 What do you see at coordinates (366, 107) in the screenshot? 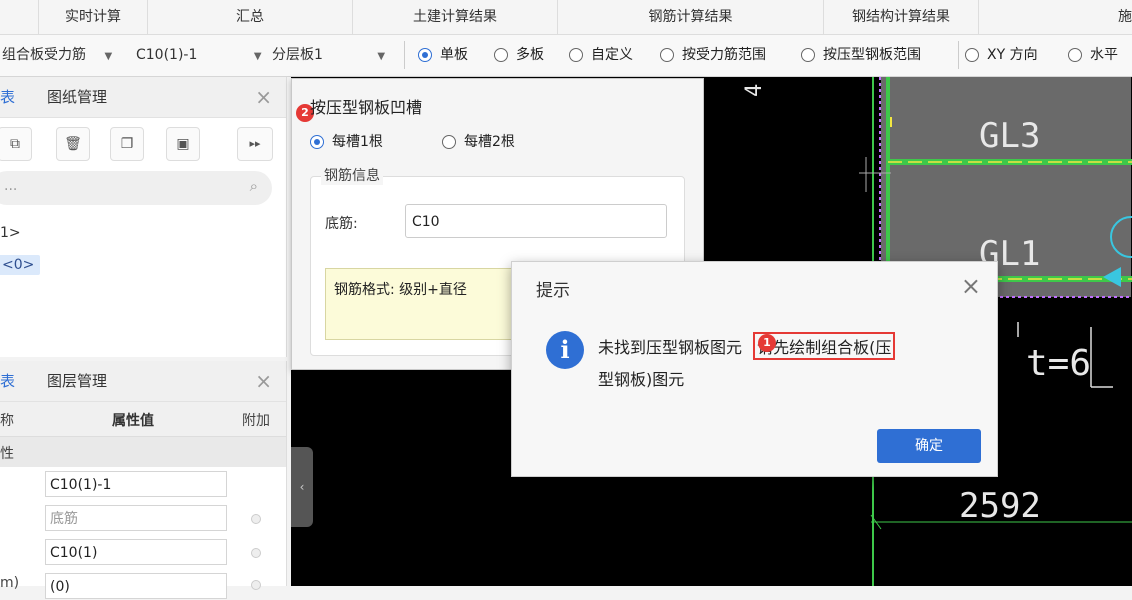
I see `dialog-title: 按压型钢板凹槽` at bounding box center [366, 107].